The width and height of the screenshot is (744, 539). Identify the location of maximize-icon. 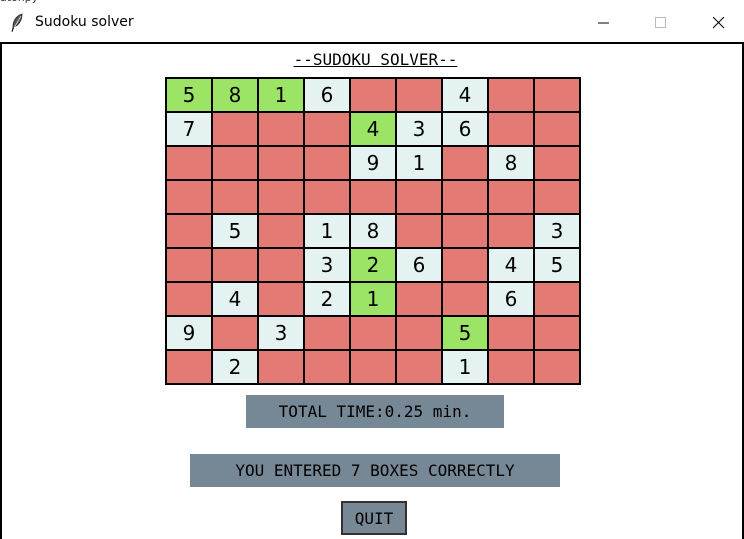
(660, 22).